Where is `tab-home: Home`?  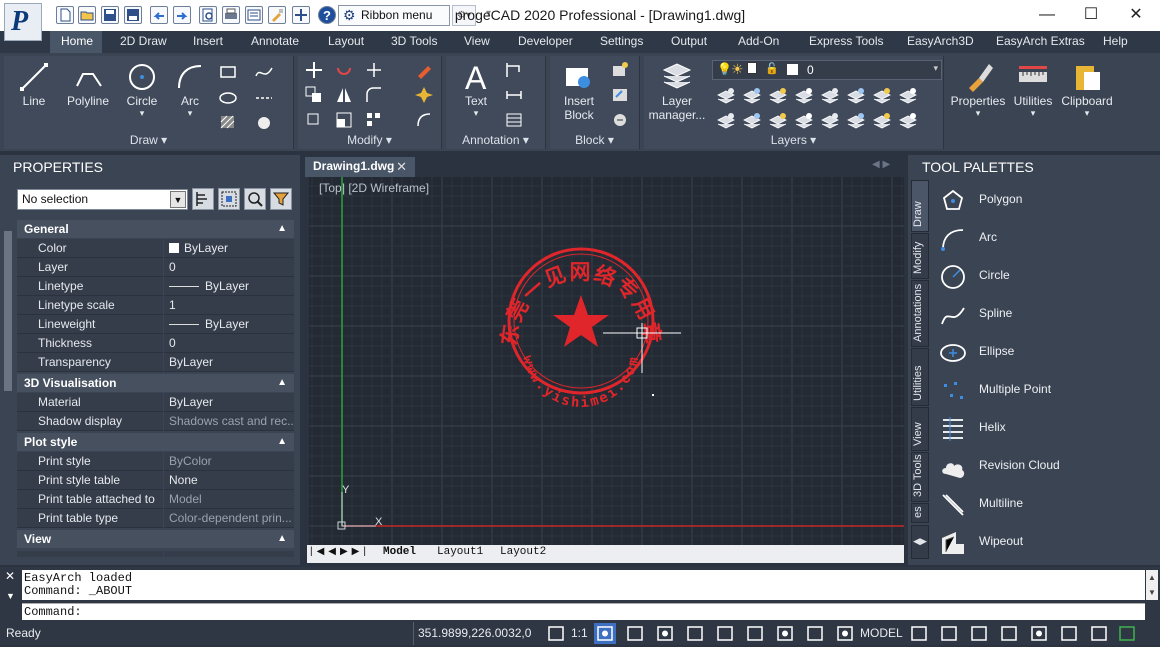
tab-home: Home is located at coordinates (76, 42).